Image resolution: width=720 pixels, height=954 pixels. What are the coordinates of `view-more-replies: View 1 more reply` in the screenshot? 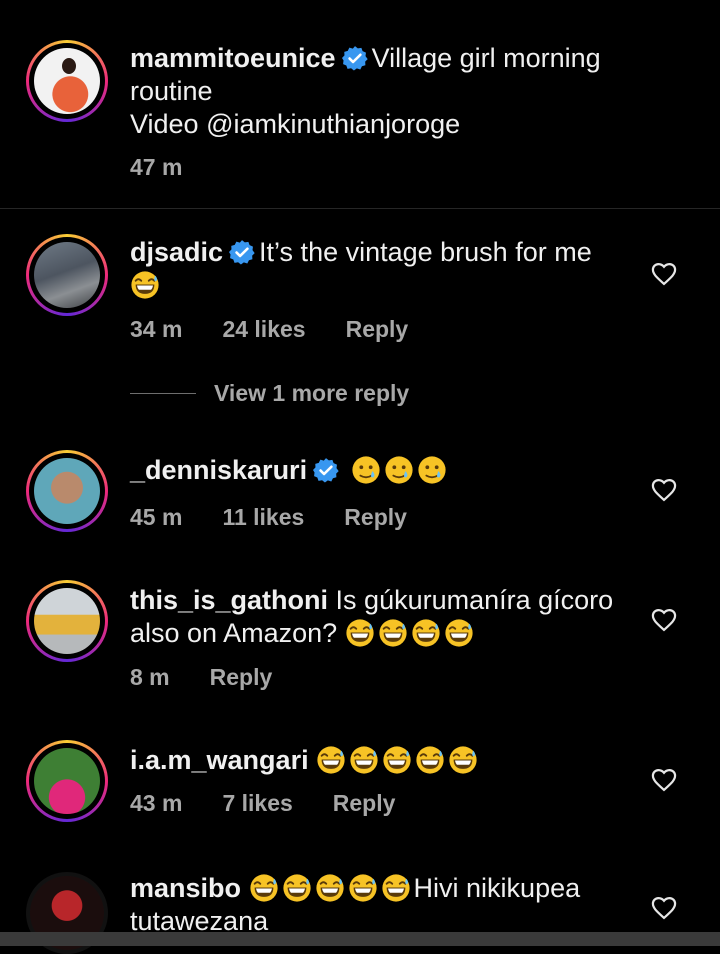 It's located at (269, 393).